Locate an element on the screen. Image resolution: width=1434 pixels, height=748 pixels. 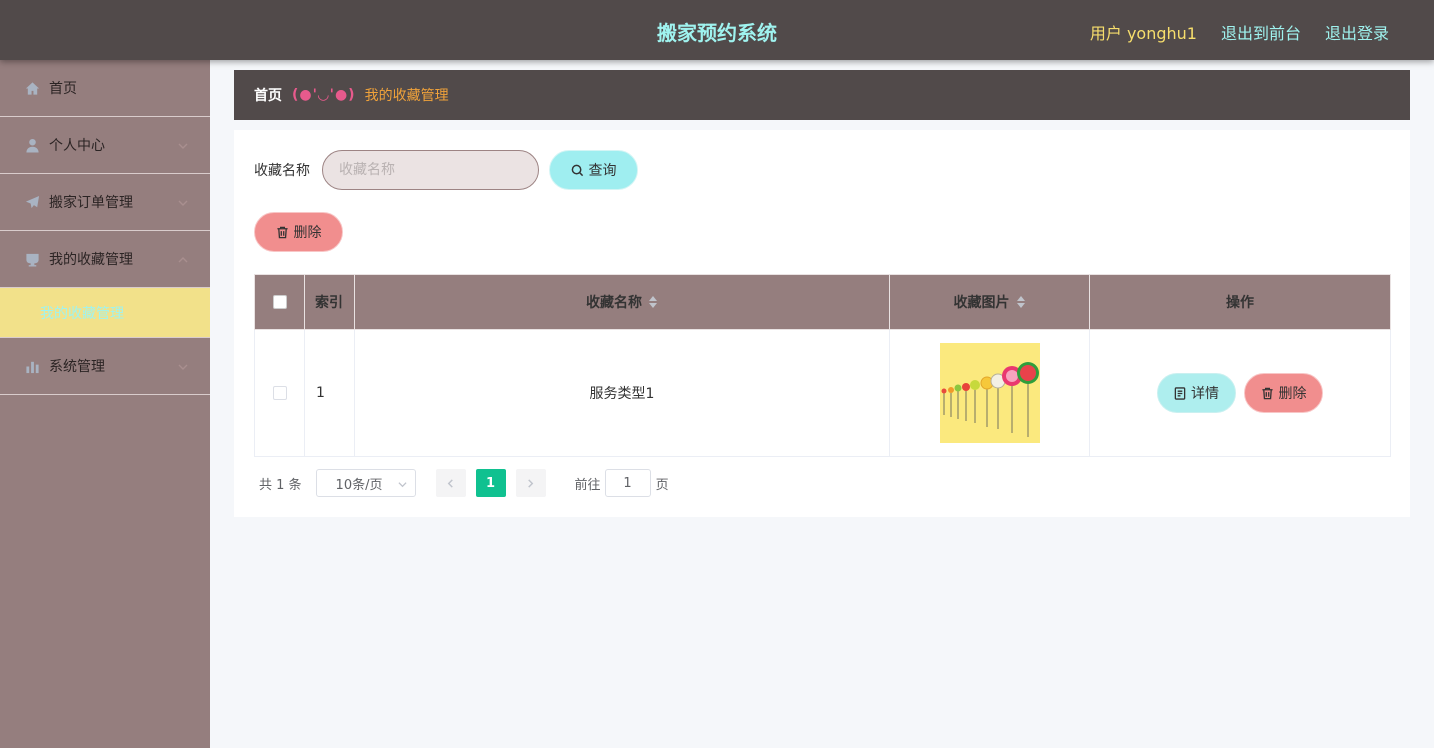
column-header-name-label: 收藏名称 is located at coordinates (614, 303).